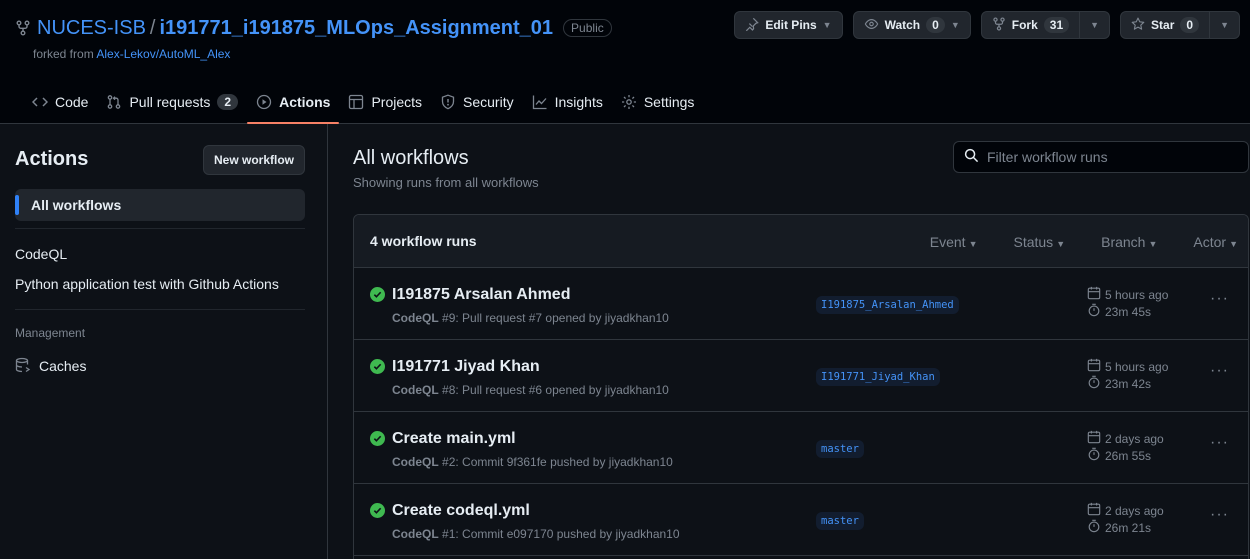  I want to click on event-filter-dropdown: Event ▼, so click(954, 242).